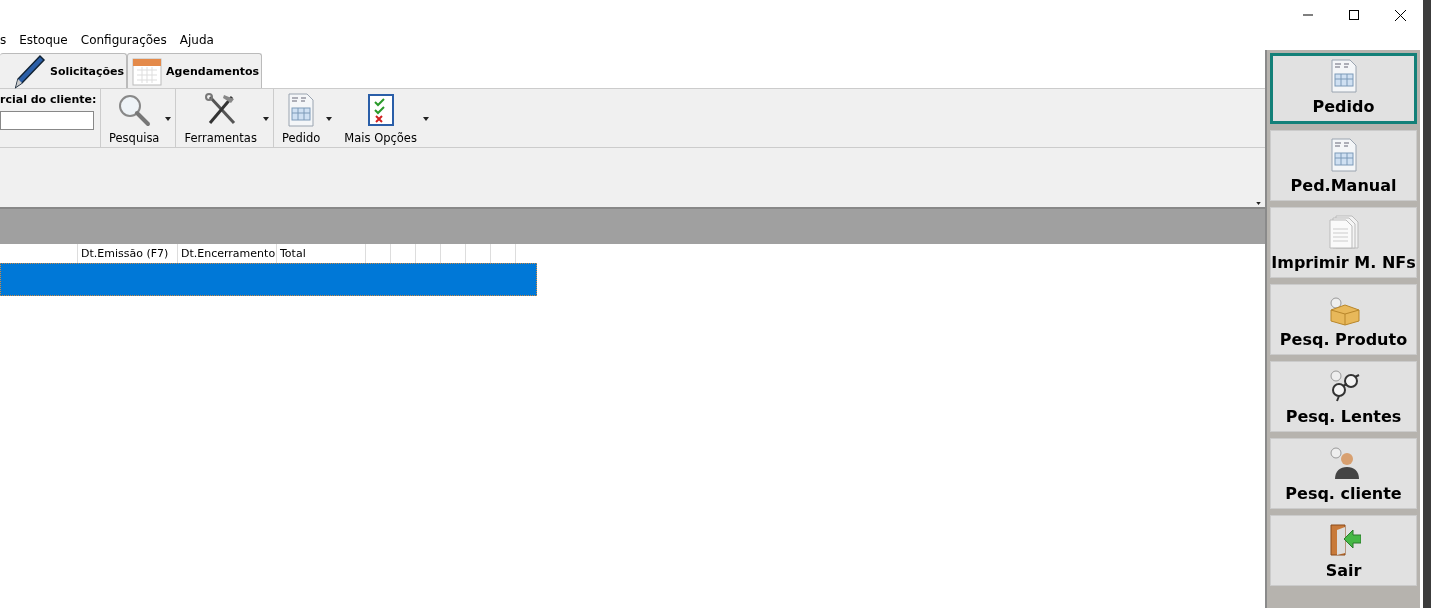  I want to click on input-field, so click(47, 120).